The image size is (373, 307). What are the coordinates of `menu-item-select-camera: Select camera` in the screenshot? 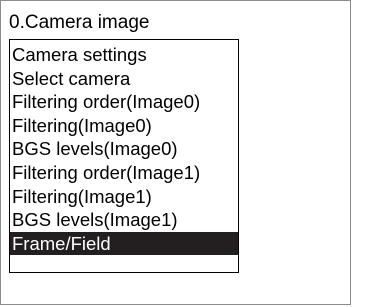 It's located at (124, 79).